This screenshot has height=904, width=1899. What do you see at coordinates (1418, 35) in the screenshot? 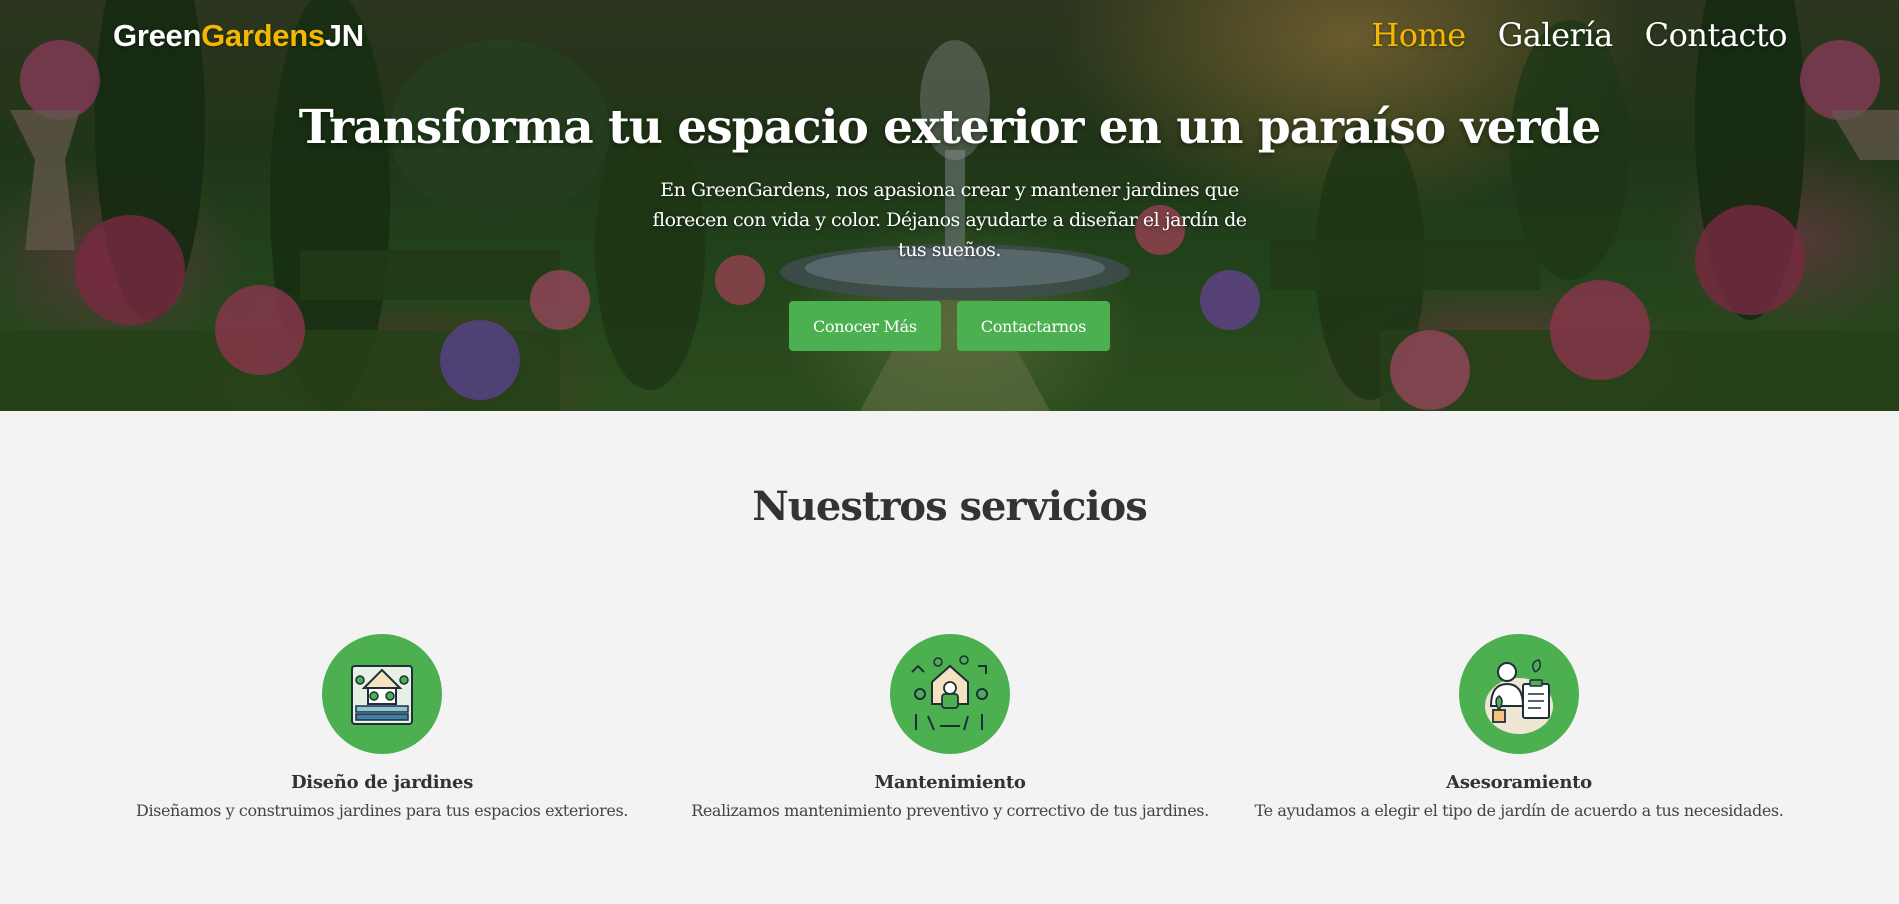
I see `nav-item-home: Home` at bounding box center [1418, 35].